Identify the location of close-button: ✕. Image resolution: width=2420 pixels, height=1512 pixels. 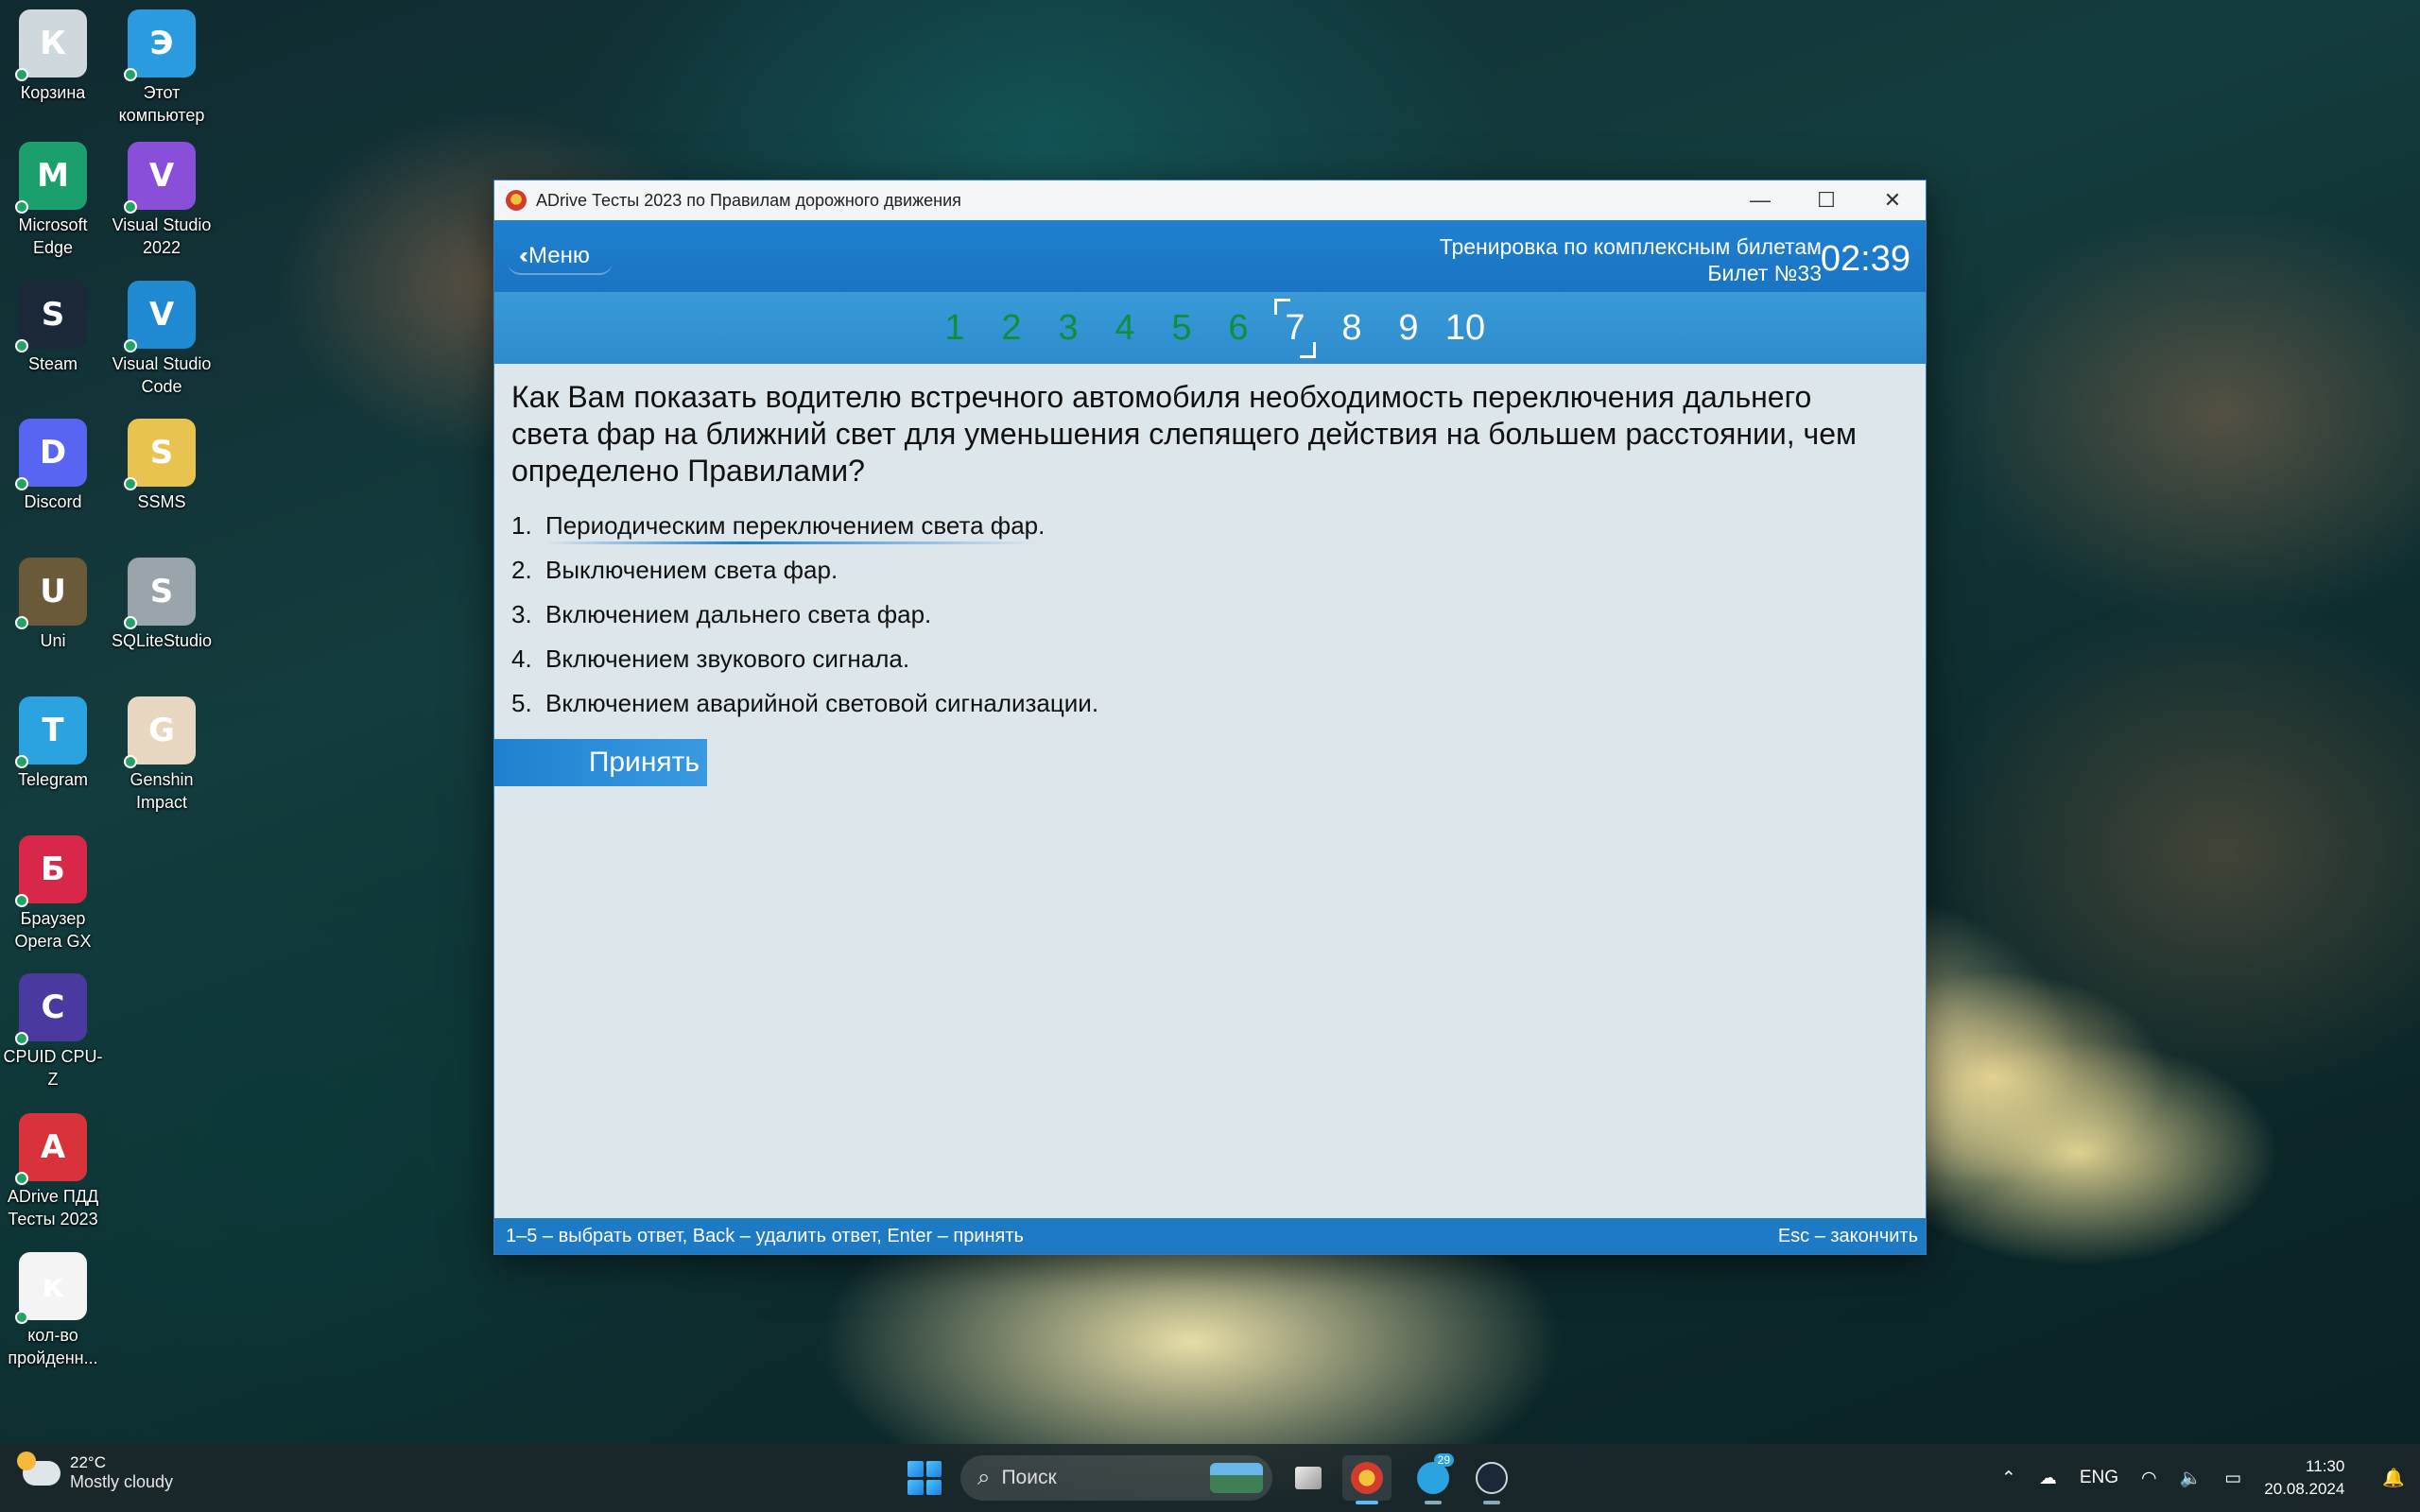
(1893, 200).